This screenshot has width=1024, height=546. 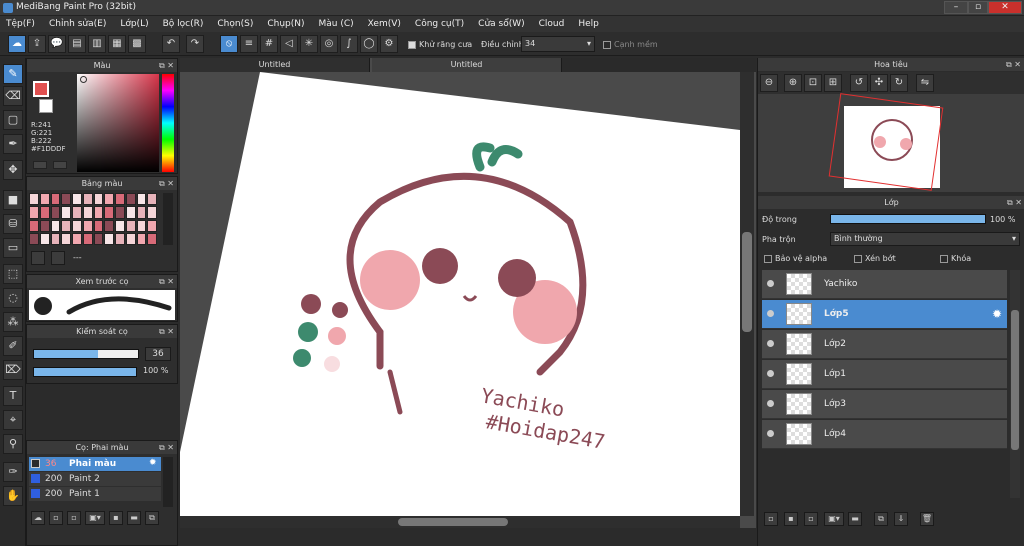 I want to click on menu-help: Help, so click(x=588, y=24).